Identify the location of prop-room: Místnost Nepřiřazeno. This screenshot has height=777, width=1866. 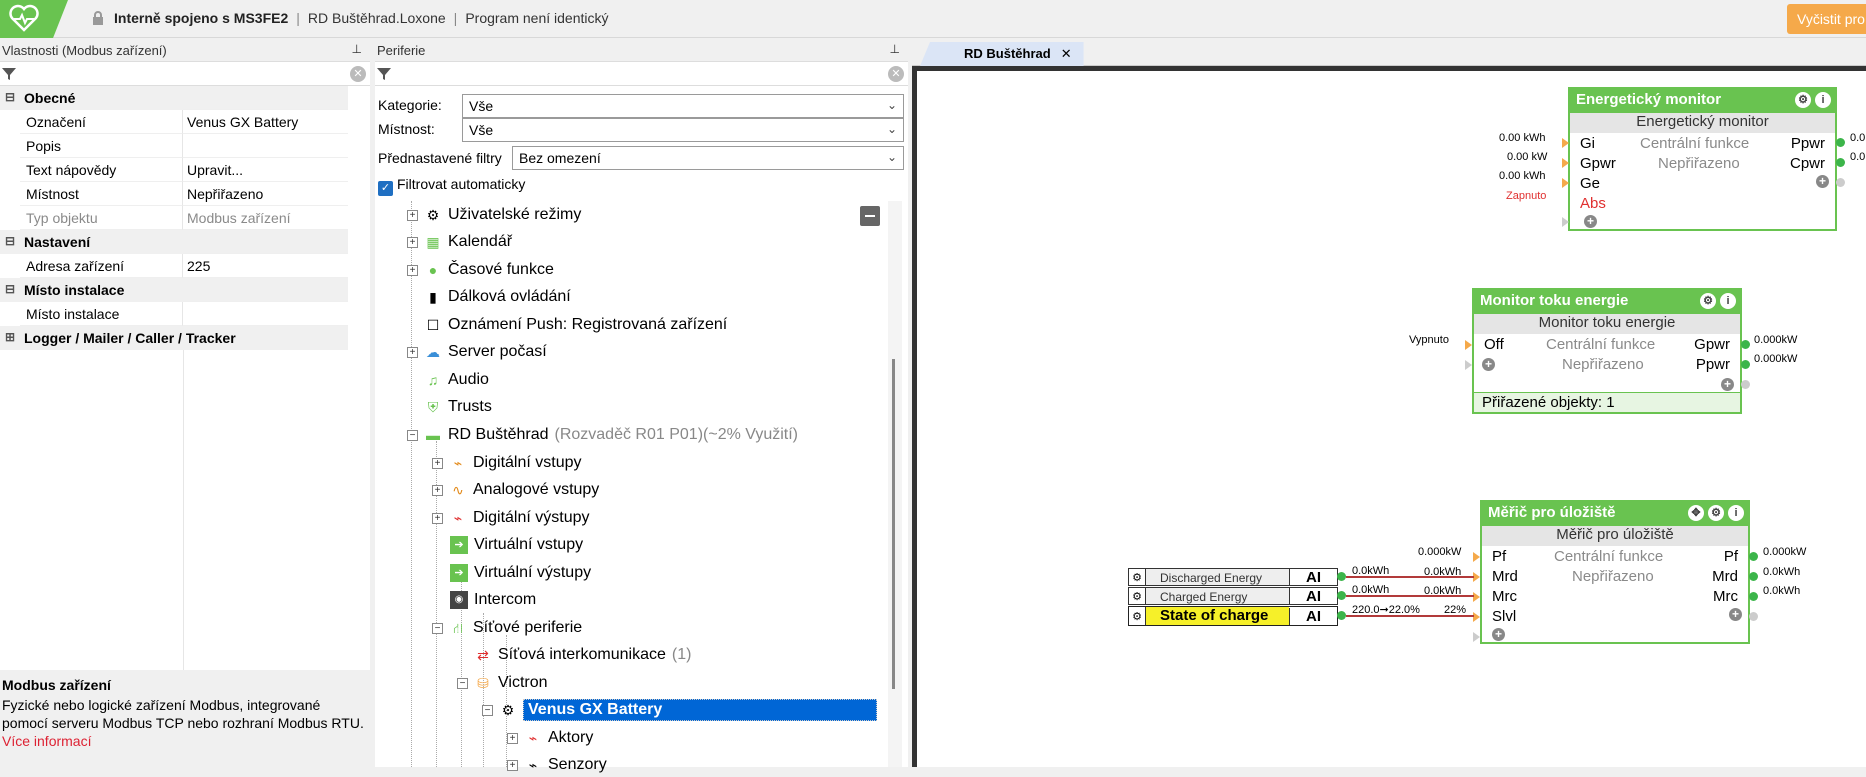
(174, 194).